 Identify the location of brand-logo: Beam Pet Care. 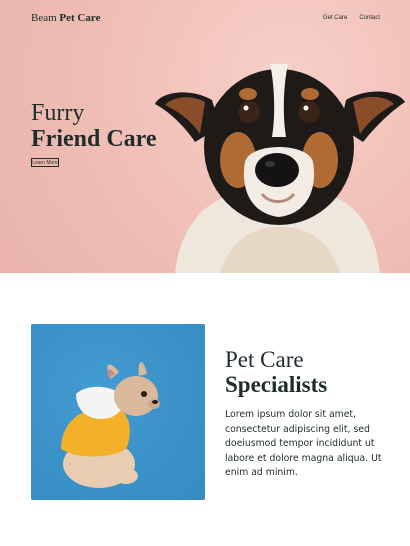
(65, 18).